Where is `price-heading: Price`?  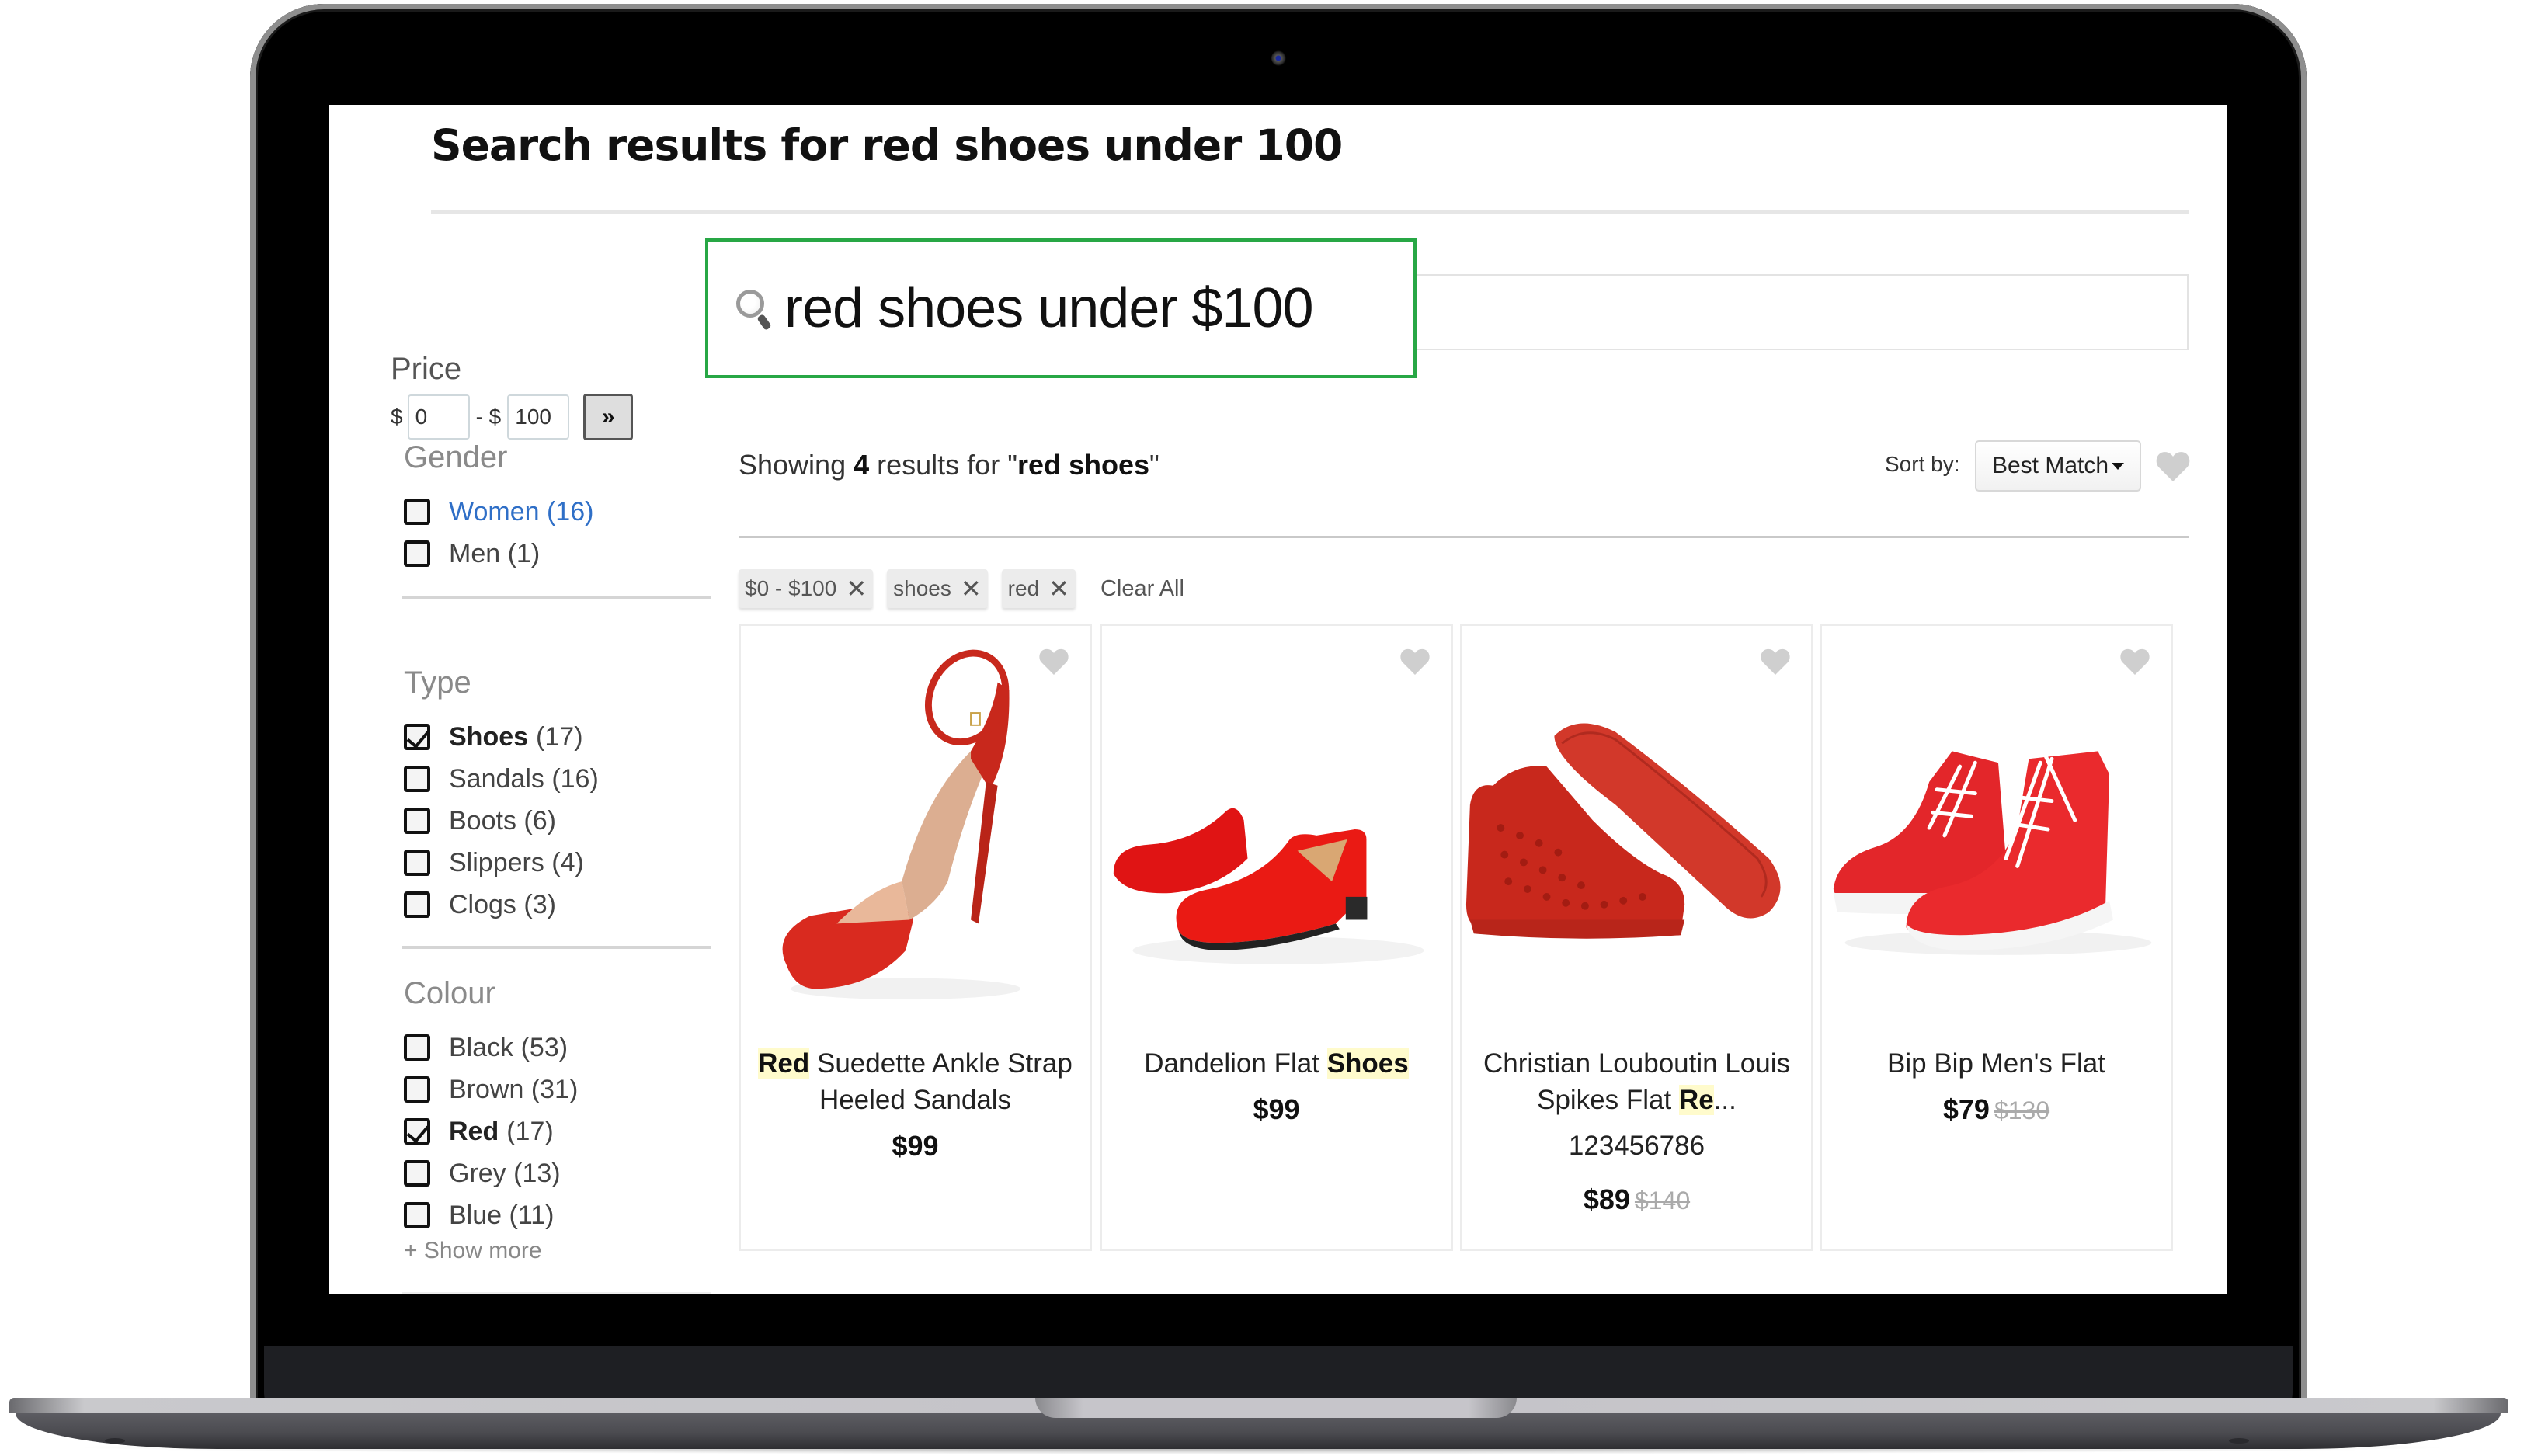 price-heading: Price is located at coordinates (426, 369).